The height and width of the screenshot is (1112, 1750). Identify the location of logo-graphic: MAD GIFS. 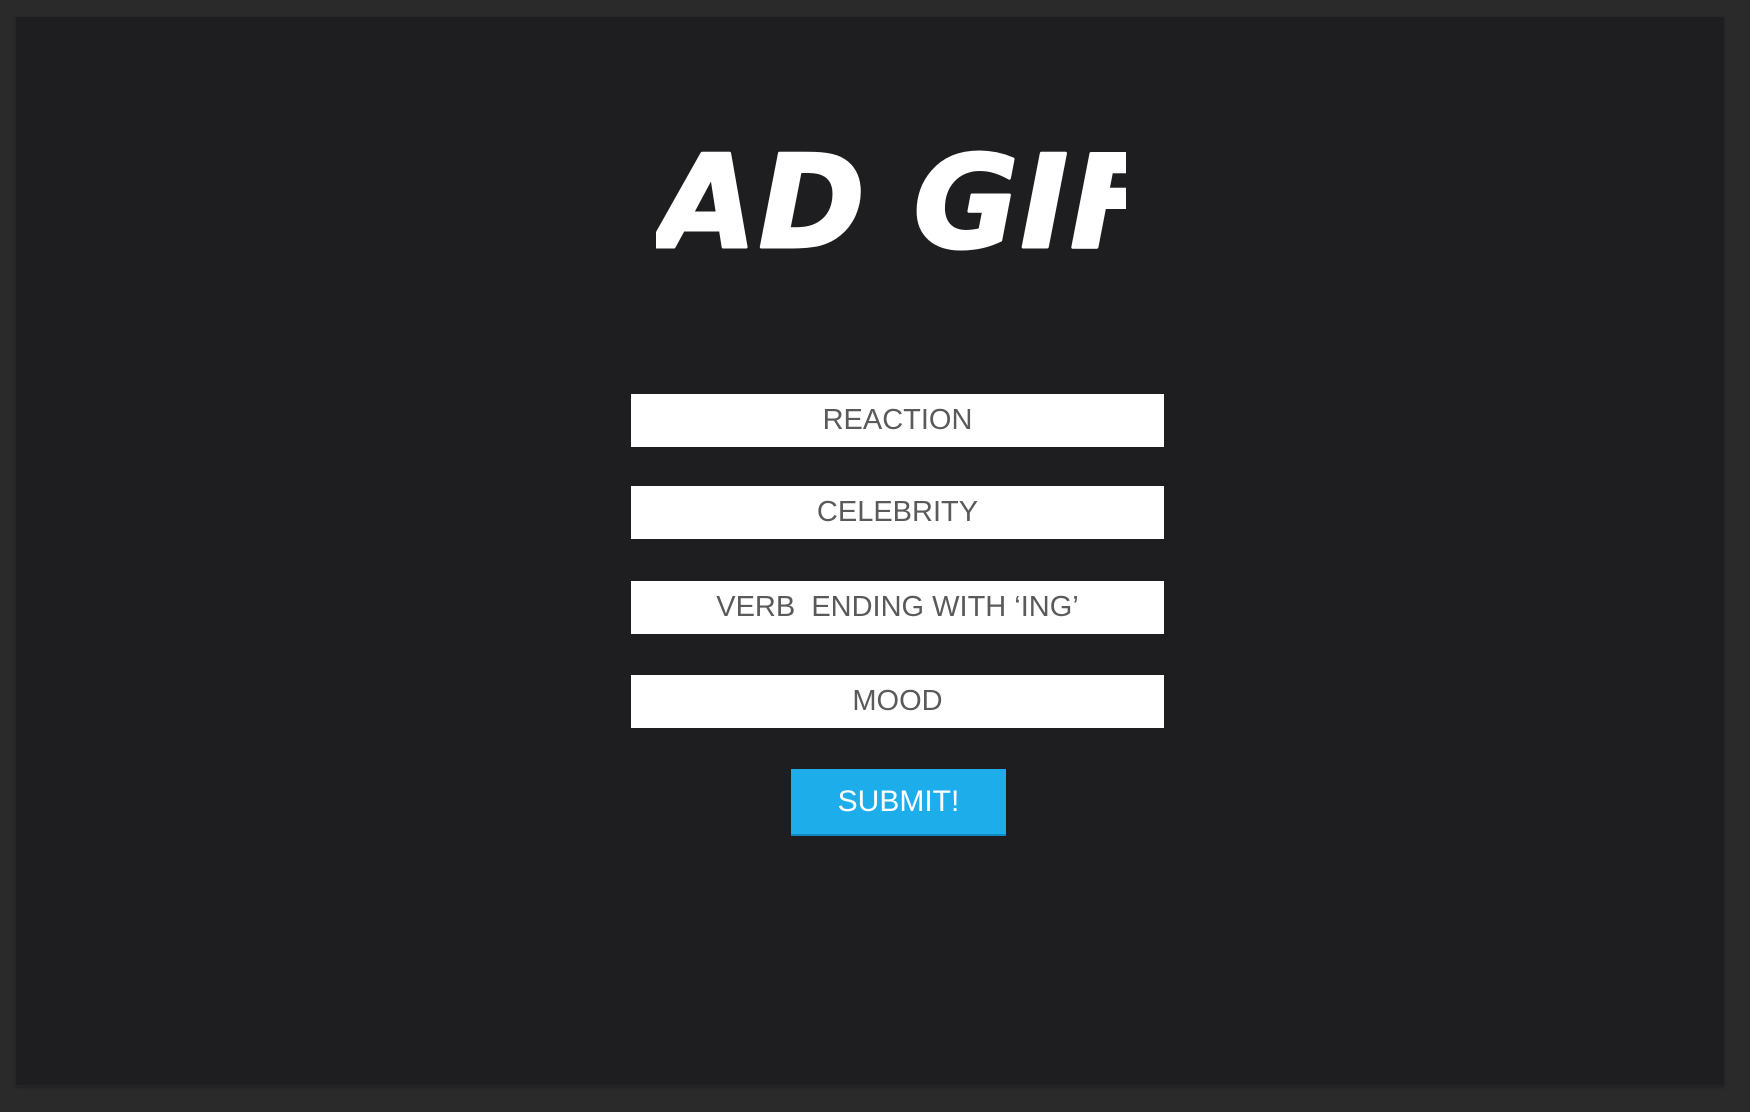
(891, 206).